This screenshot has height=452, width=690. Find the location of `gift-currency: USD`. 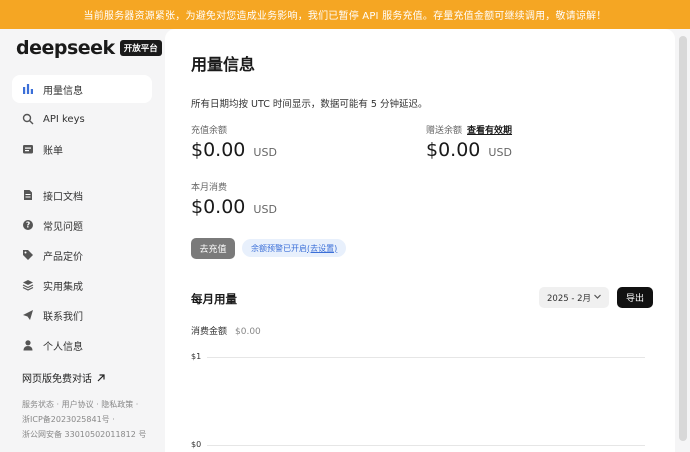

gift-currency: USD is located at coordinates (500, 152).